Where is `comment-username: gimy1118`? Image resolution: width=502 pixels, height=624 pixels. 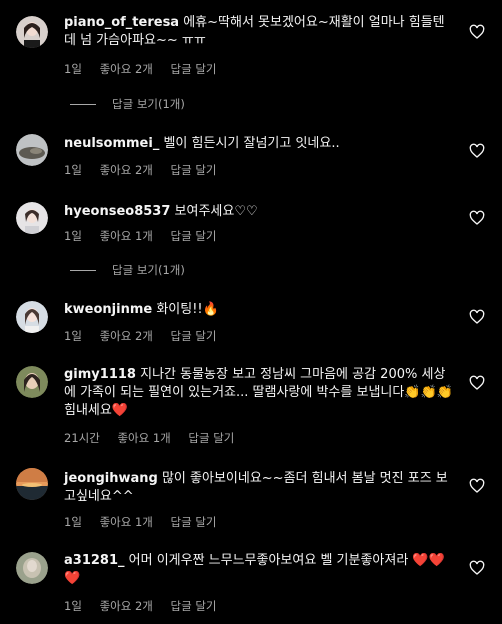
comment-username: gimy1118 is located at coordinates (100, 374).